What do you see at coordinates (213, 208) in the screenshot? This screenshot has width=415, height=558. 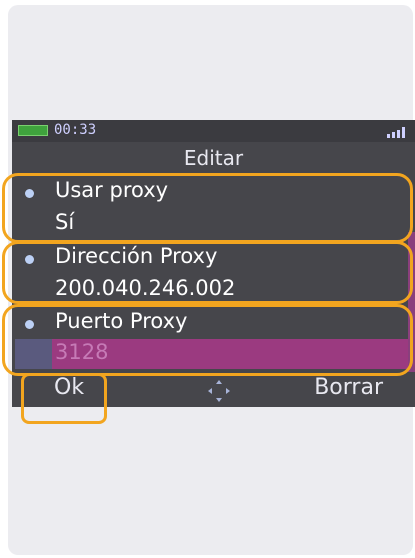 I see `setting-usar-proxy: Usar proxy Sí` at bounding box center [213, 208].